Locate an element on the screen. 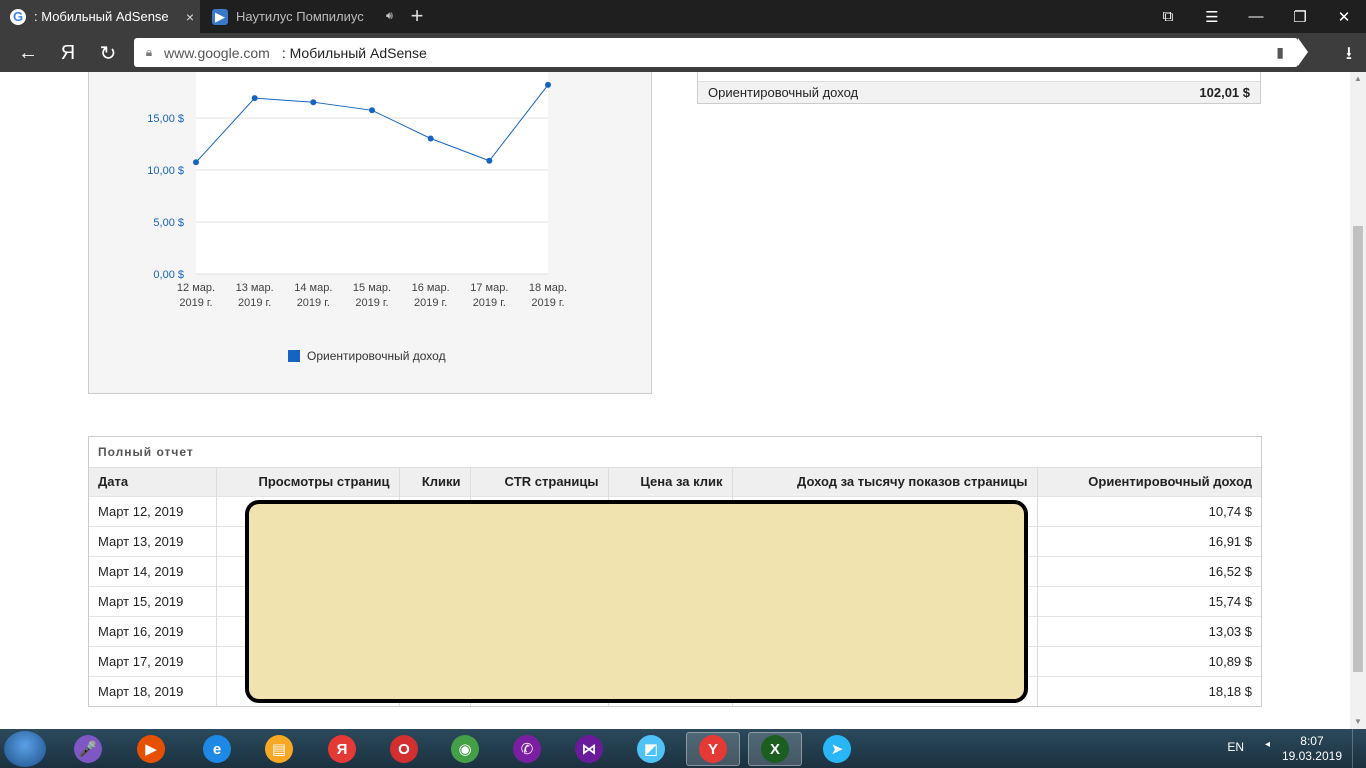 Image resolution: width=1366 pixels, height=768 pixels. tab-label: Наутилус Помпилиус is located at coordinates (300, 16).